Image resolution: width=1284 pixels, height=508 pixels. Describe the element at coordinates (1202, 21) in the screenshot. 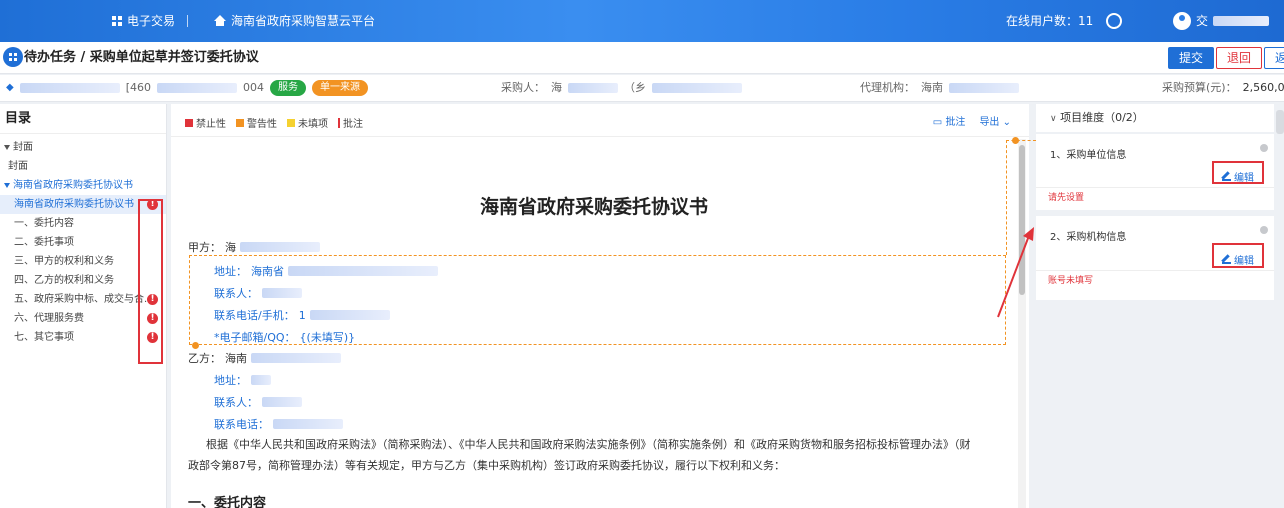

I see `user-name: 交` at that location.